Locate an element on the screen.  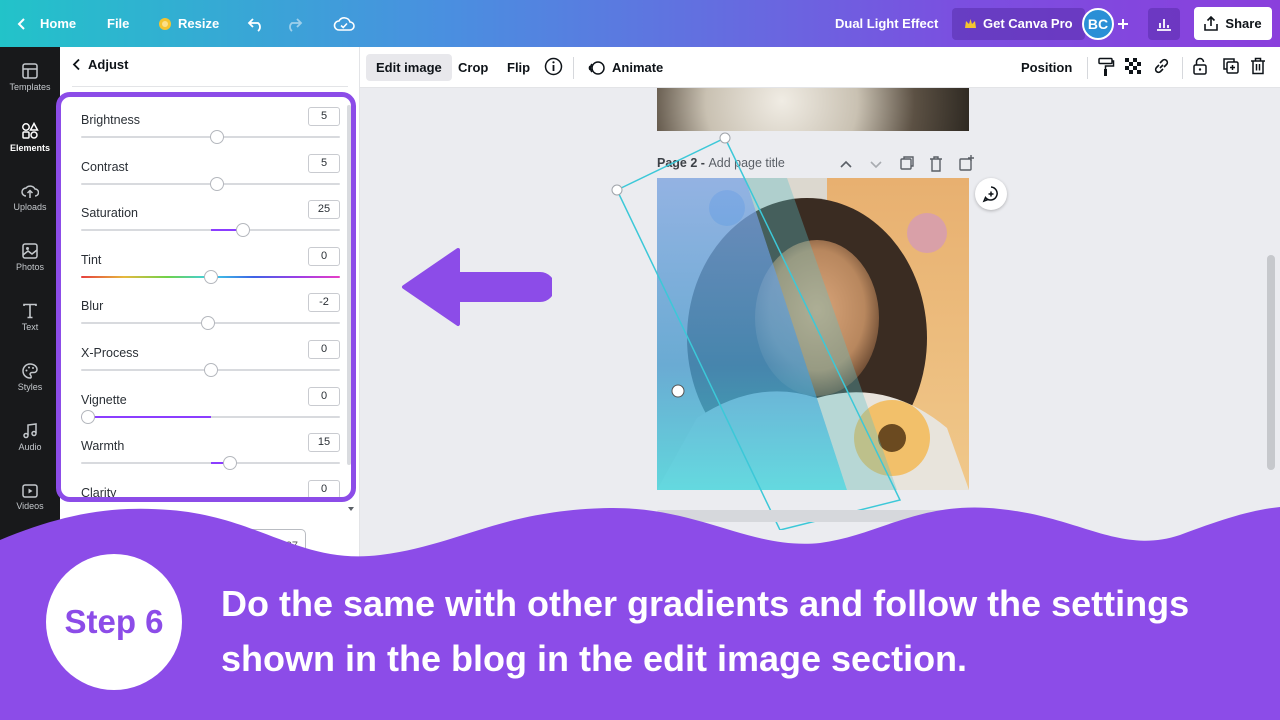
design-title: Dual Light Effect is located at coordinates (886, 23).